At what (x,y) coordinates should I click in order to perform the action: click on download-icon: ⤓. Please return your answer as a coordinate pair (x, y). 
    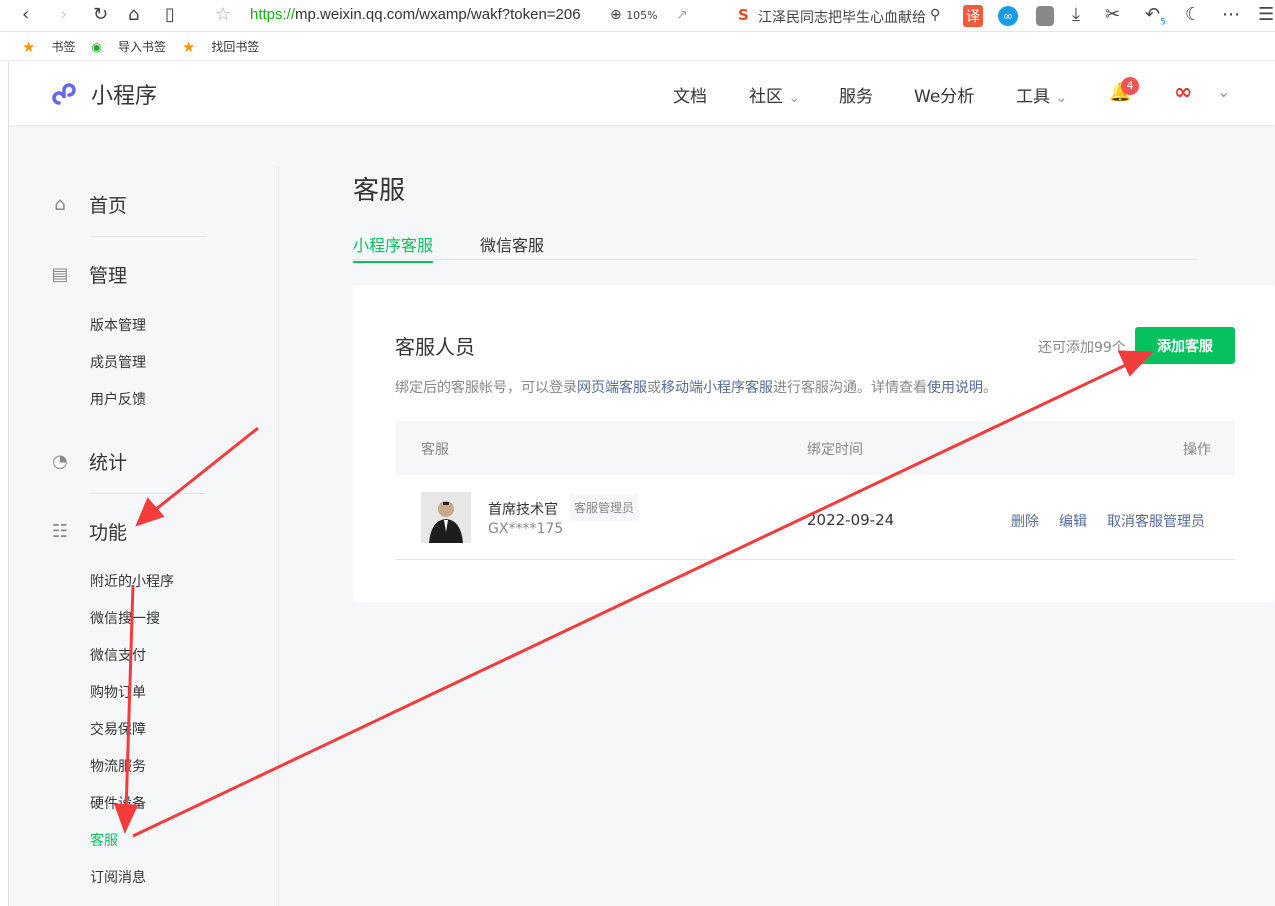
    Looking at the image, I should click on (1076, 14).